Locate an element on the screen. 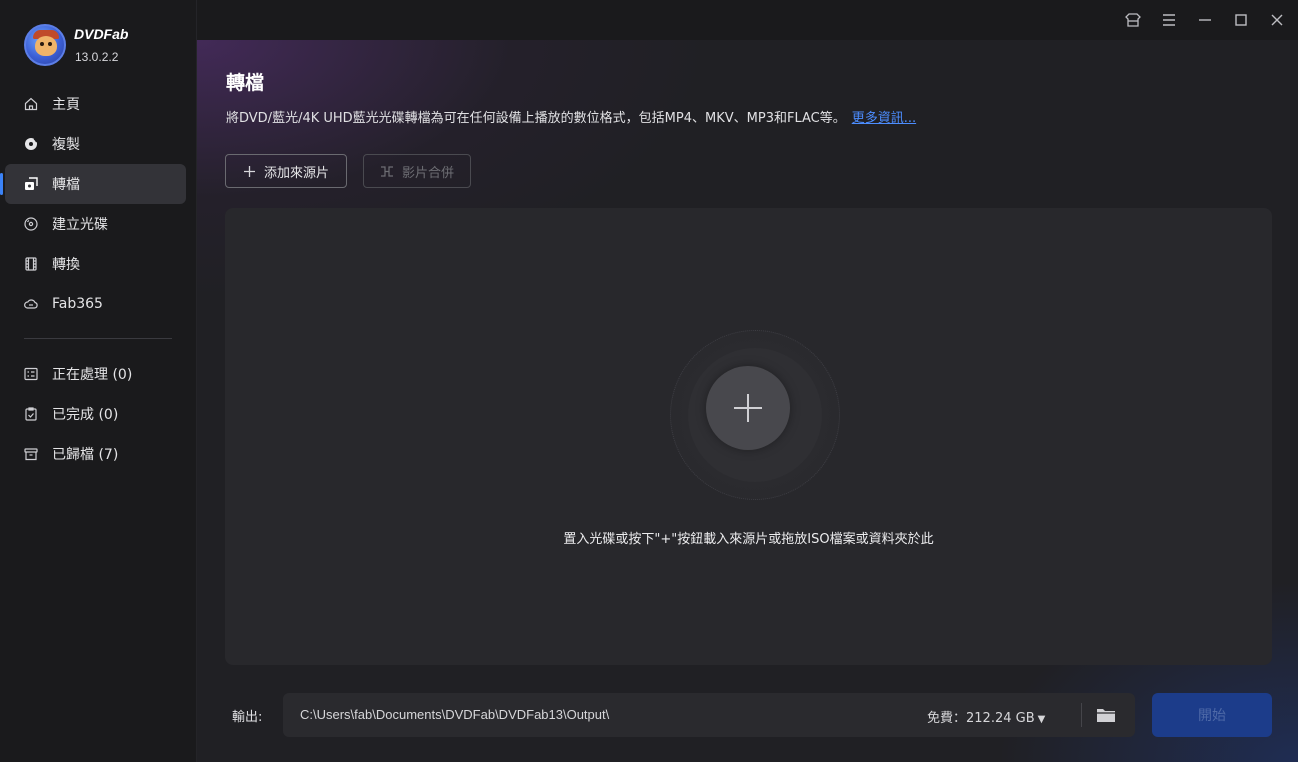 The image size is (1298, 762). minimize-icon is located at coordinates (1205, 20).